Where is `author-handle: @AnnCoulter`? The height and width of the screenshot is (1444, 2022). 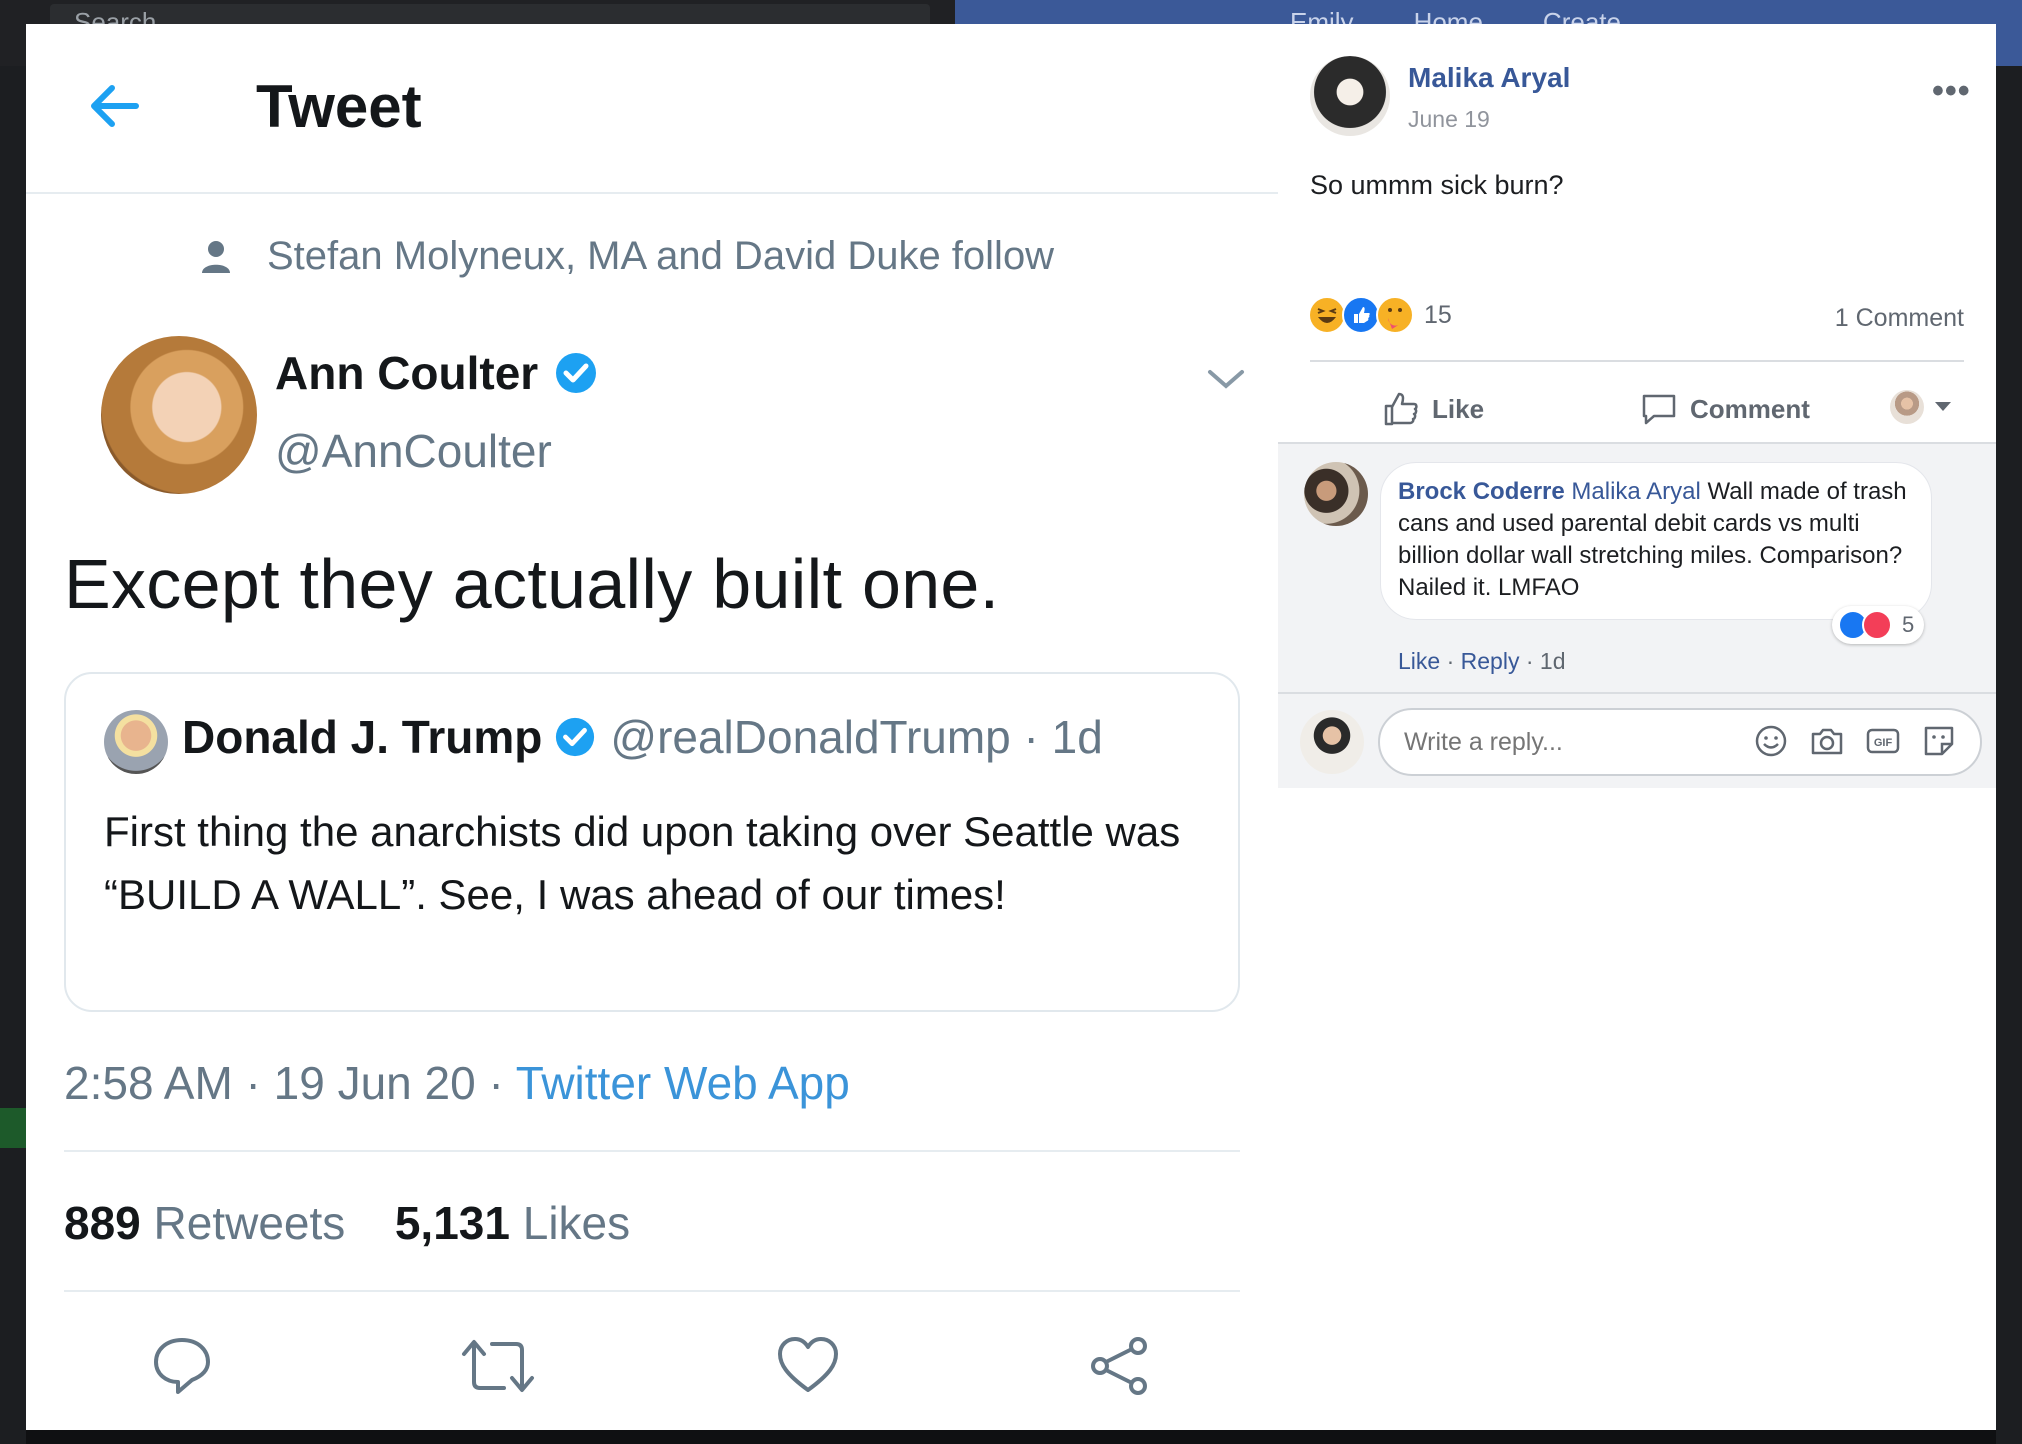 author-handle: @AnnCoulter is located at coordinates (413, 451).